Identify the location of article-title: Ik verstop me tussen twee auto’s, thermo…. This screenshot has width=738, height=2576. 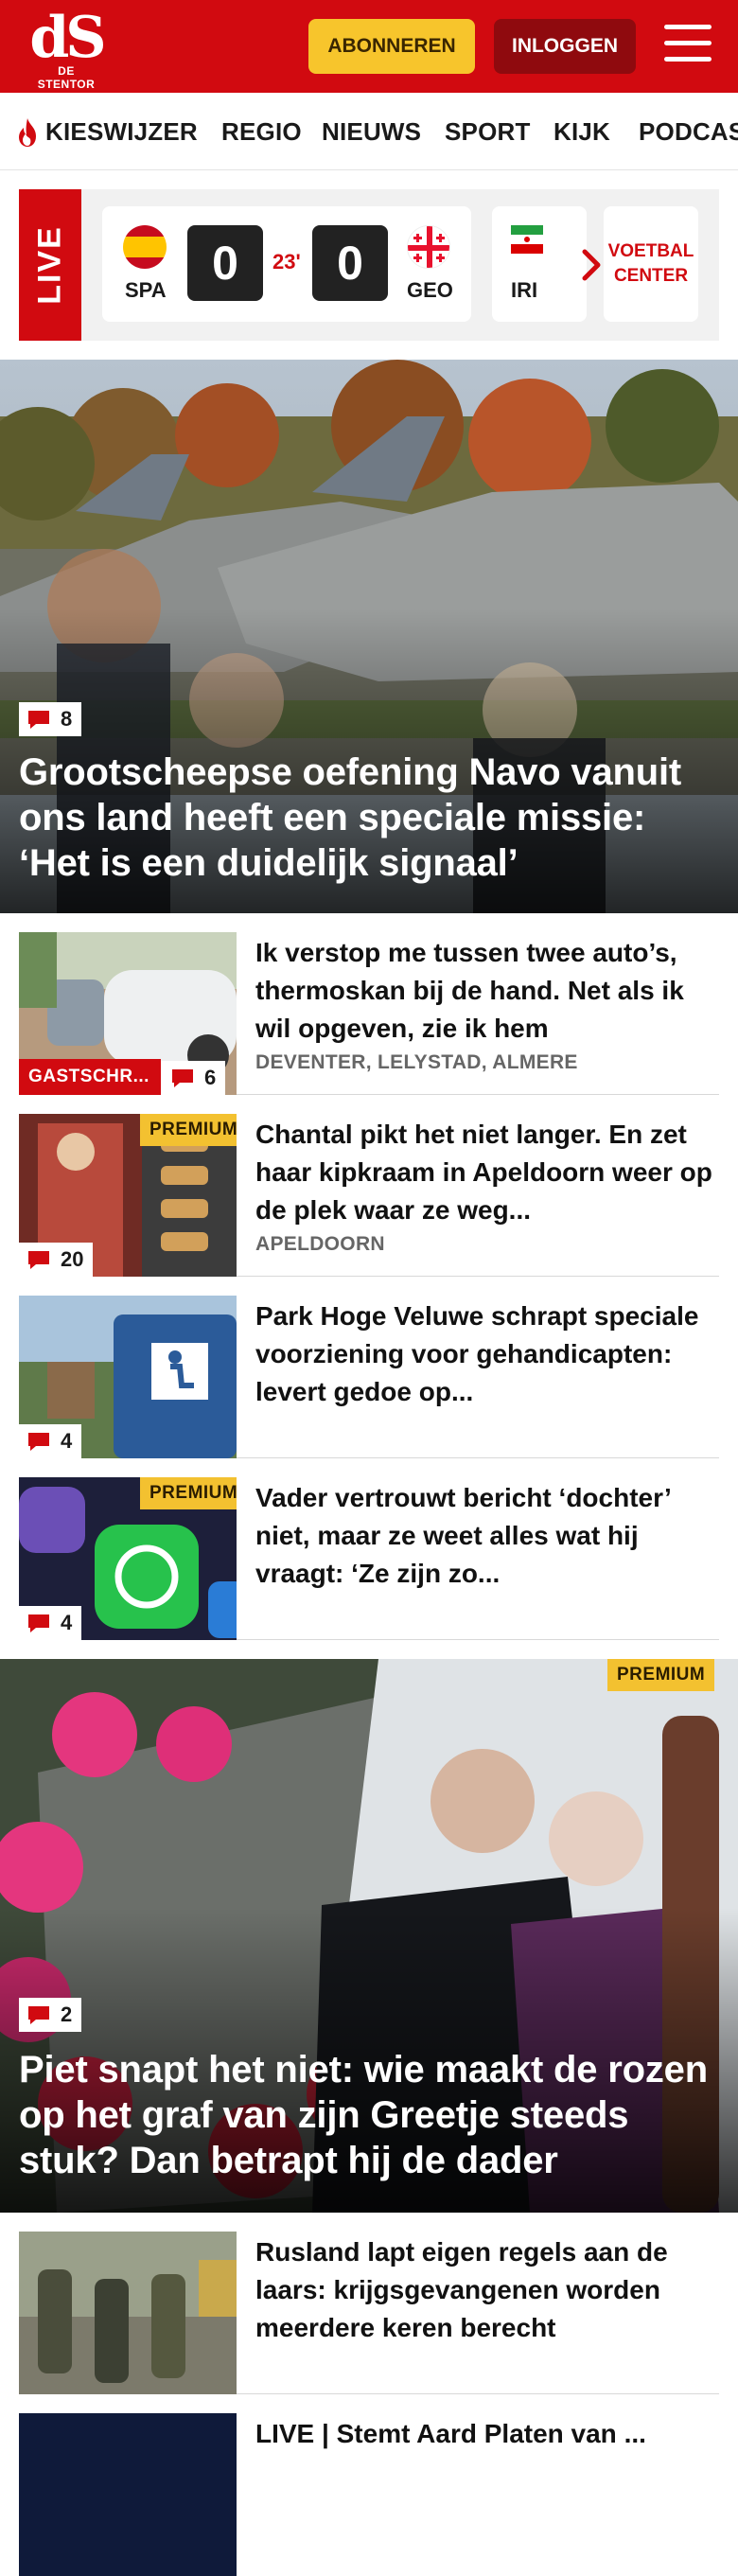
(487, 991).